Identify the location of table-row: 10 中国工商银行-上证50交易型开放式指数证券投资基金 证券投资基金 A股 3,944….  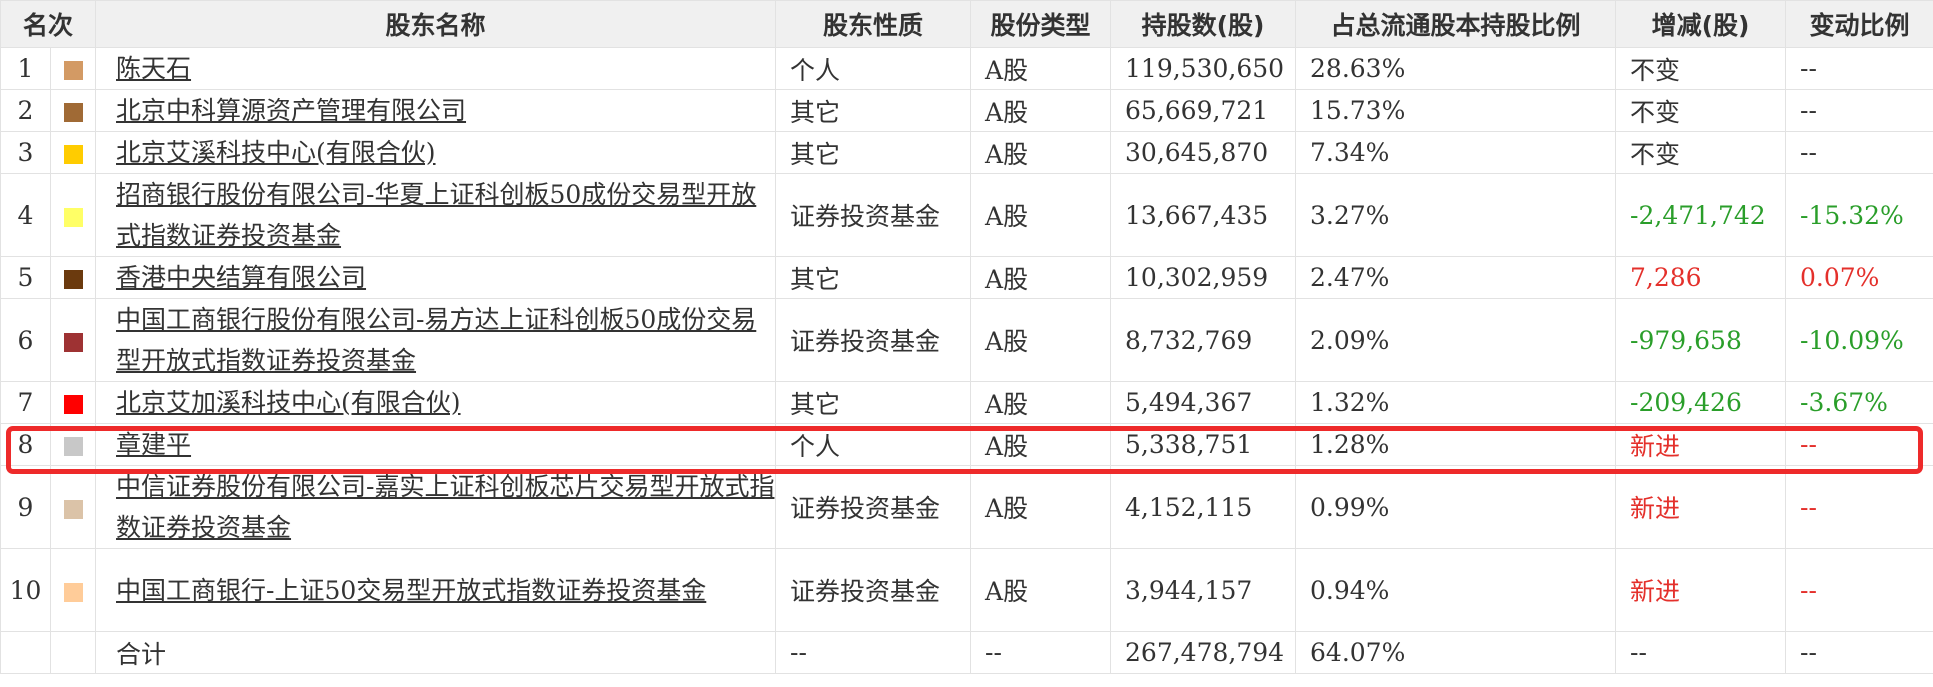
(966, 590).